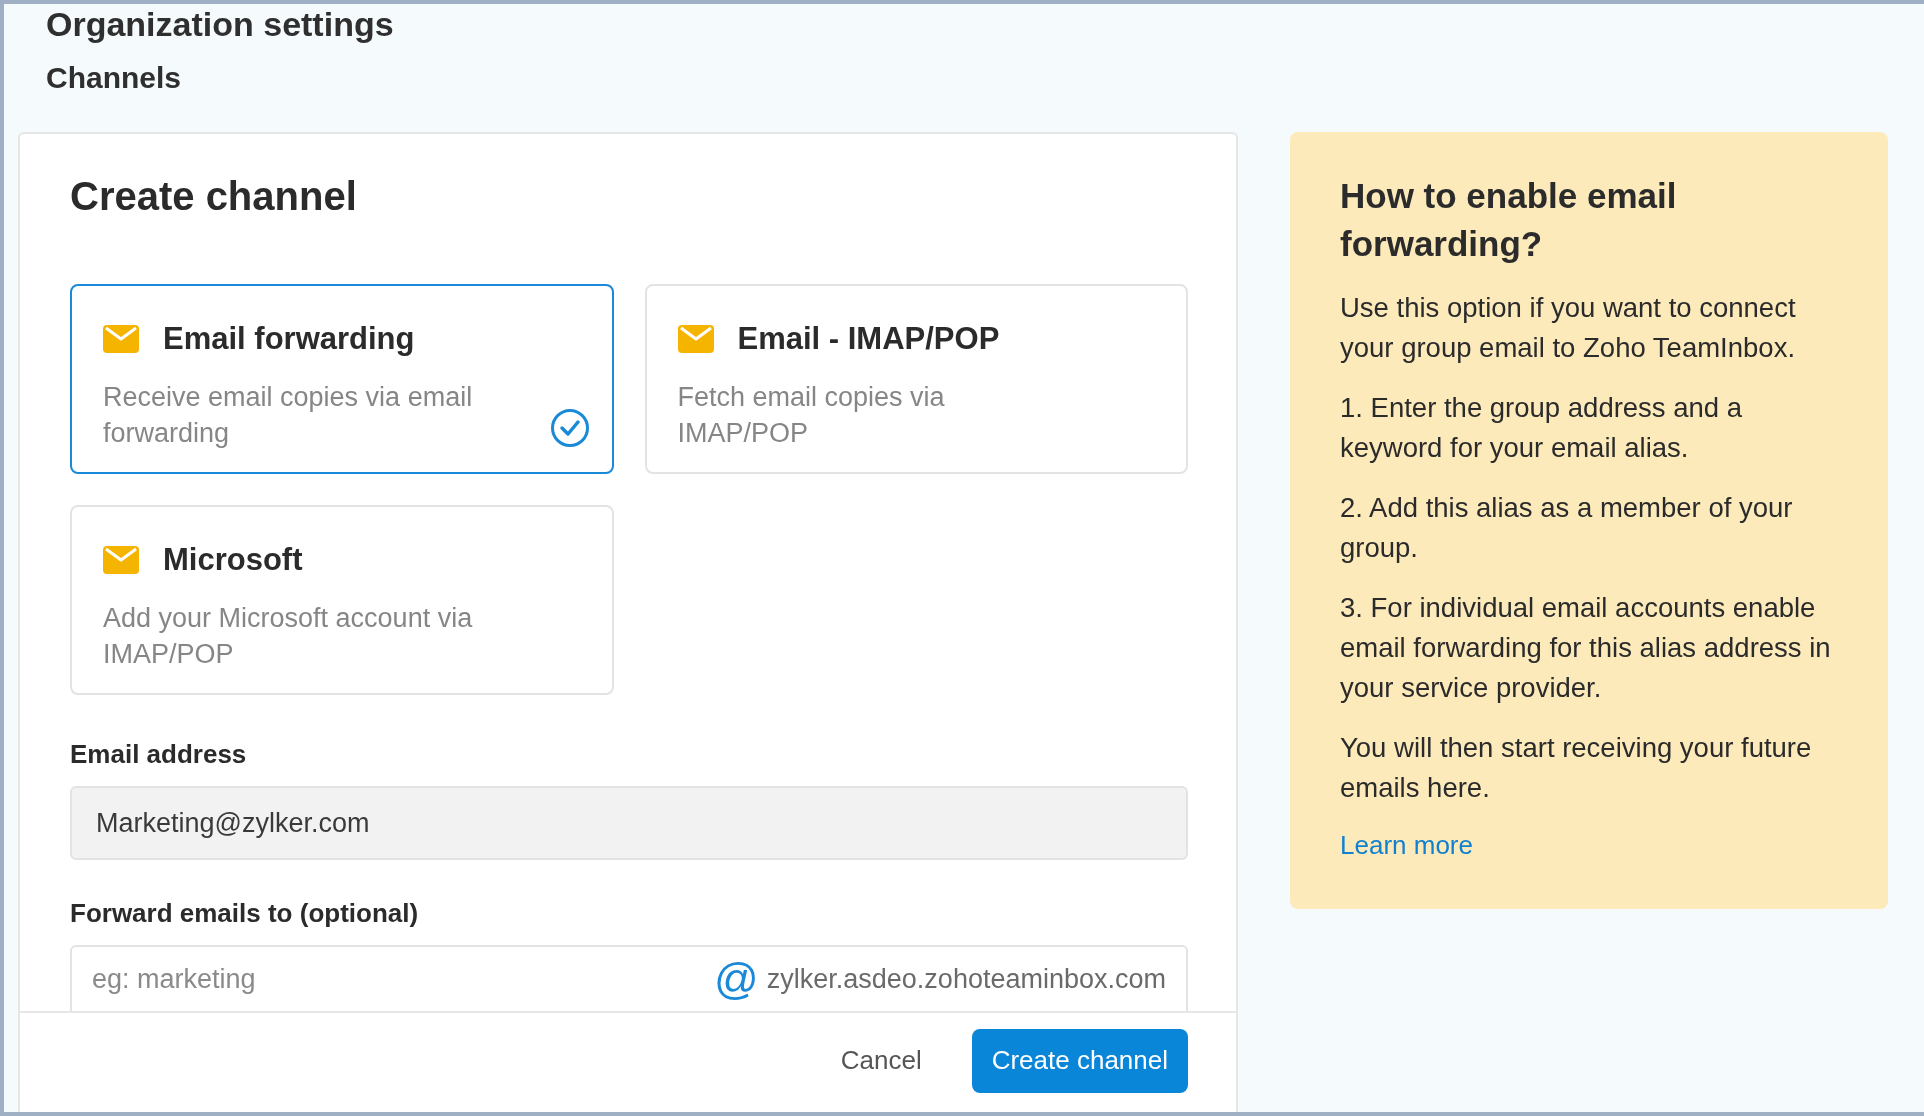 This screenshot has width=1924, height=1116. Describe the element at coordinates (245, 913) in the screenshot. I see `field-label: Forward emails to (optional)` at that location.